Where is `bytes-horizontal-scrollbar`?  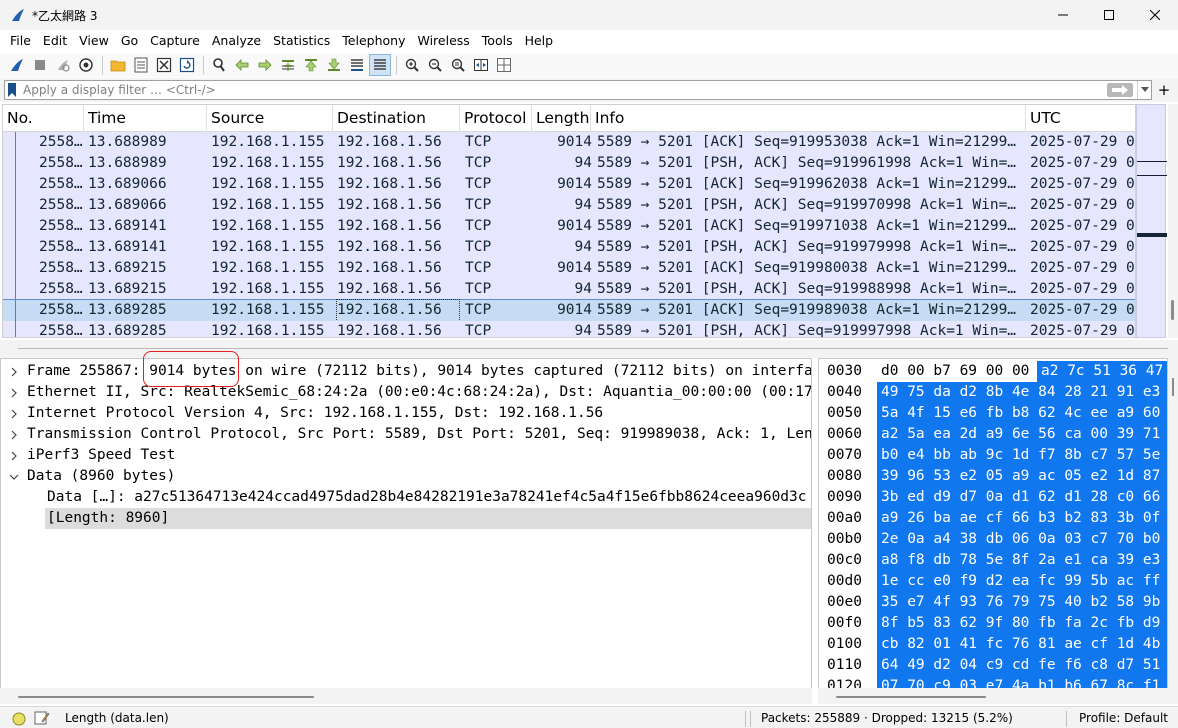
bytes-horizontal-scrollbar is located at coordinates (993, 696).